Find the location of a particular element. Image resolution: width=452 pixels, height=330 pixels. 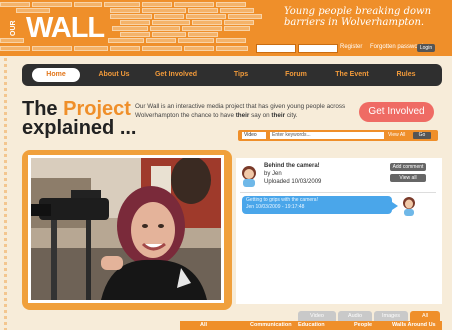

tagline-line-1: Young people breaking down is located at coordinates (358, 11).